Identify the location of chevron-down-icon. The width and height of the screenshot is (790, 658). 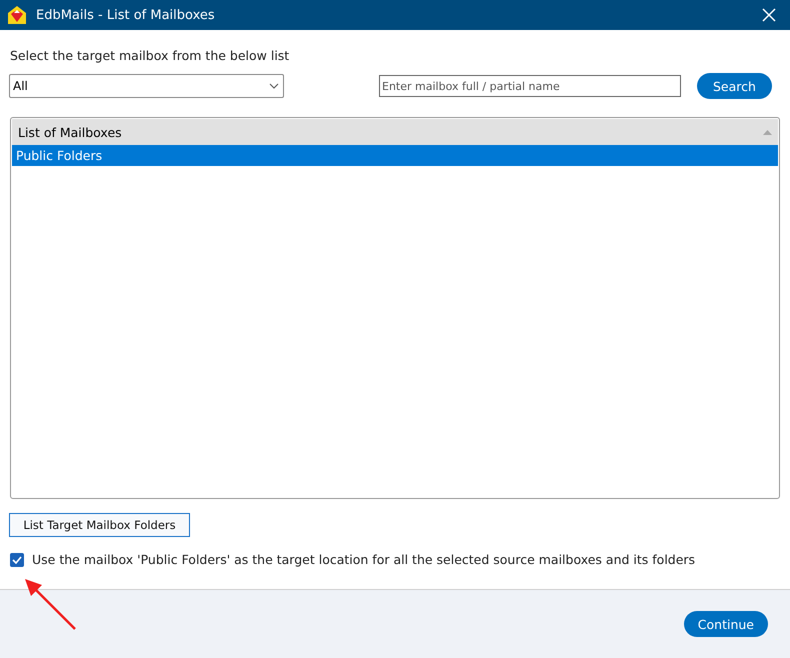
(274, 86).